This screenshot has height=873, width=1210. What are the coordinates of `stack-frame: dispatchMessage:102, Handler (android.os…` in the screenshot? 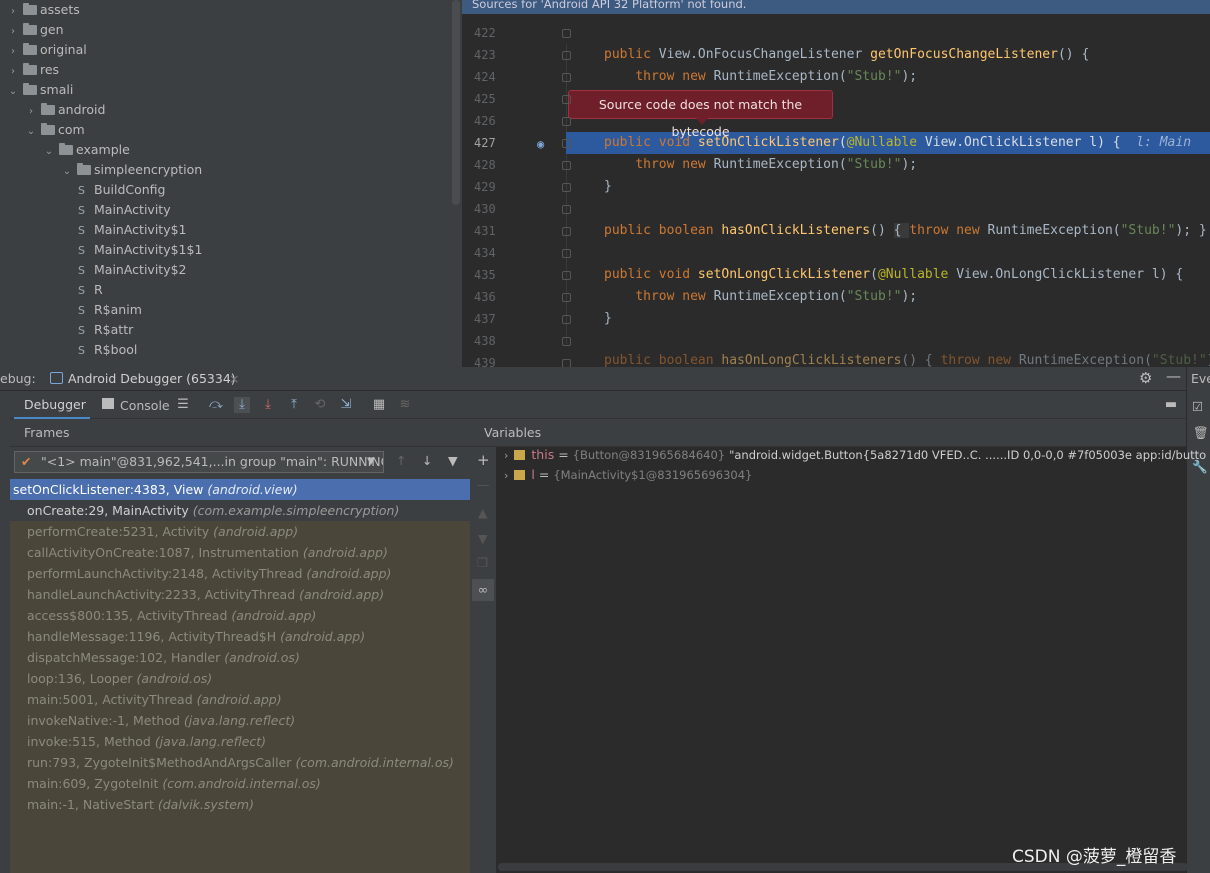 It's located at (240, 657).